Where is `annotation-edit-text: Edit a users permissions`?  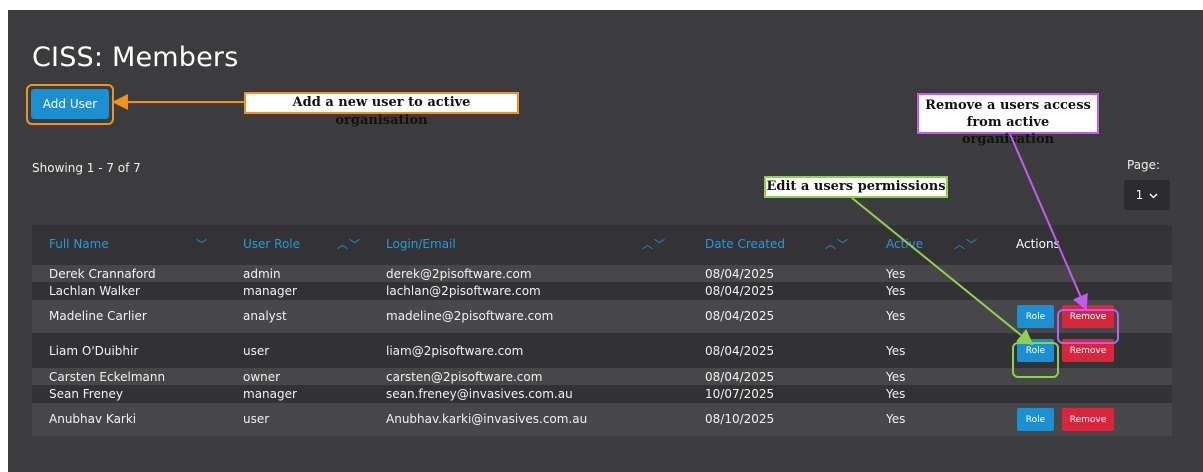 annotation-edit-text: Edit a users permissions is located at coordinates (856, 186).